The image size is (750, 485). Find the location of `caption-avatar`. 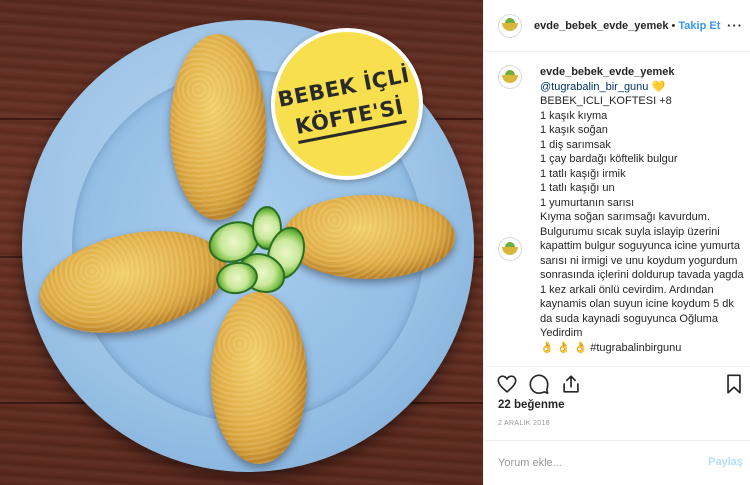

caption-avatar is located at coordinates (510, 77).